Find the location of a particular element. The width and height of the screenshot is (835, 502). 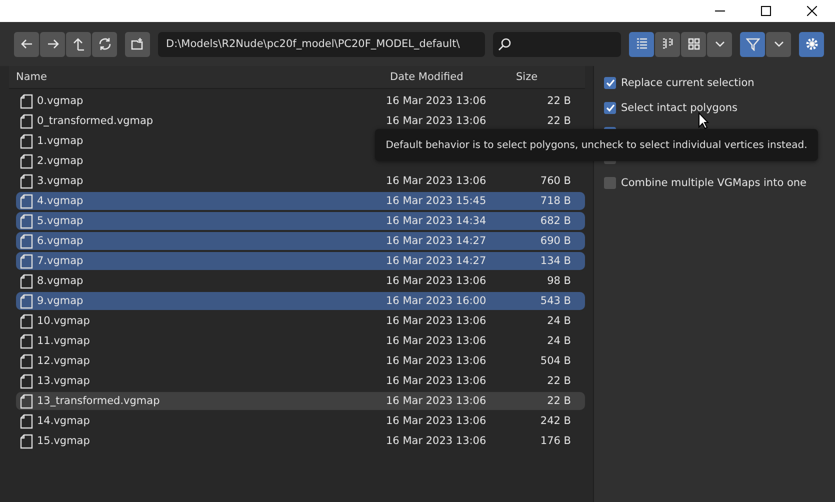

path-field: D:\Models\R2Nude\pc20f_model\PC20F_MODEL_default\ is located at coordinates (321, 44).